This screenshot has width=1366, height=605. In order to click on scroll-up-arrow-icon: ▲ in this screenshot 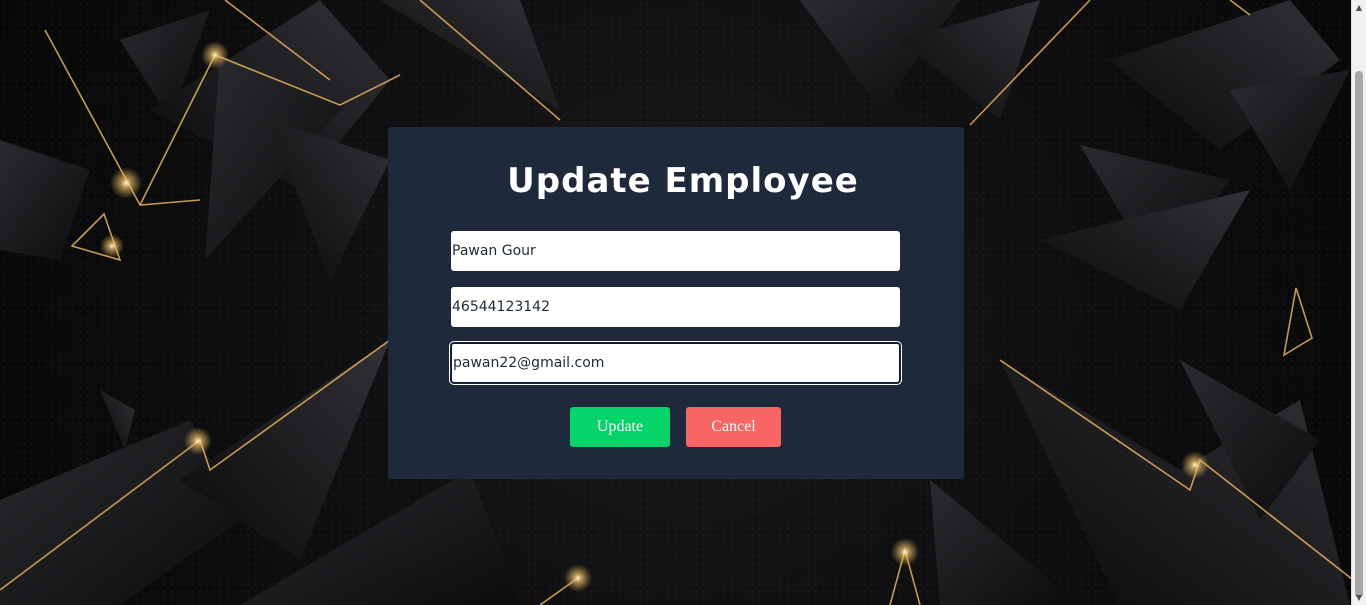, I will do `click(1359, 7)`.